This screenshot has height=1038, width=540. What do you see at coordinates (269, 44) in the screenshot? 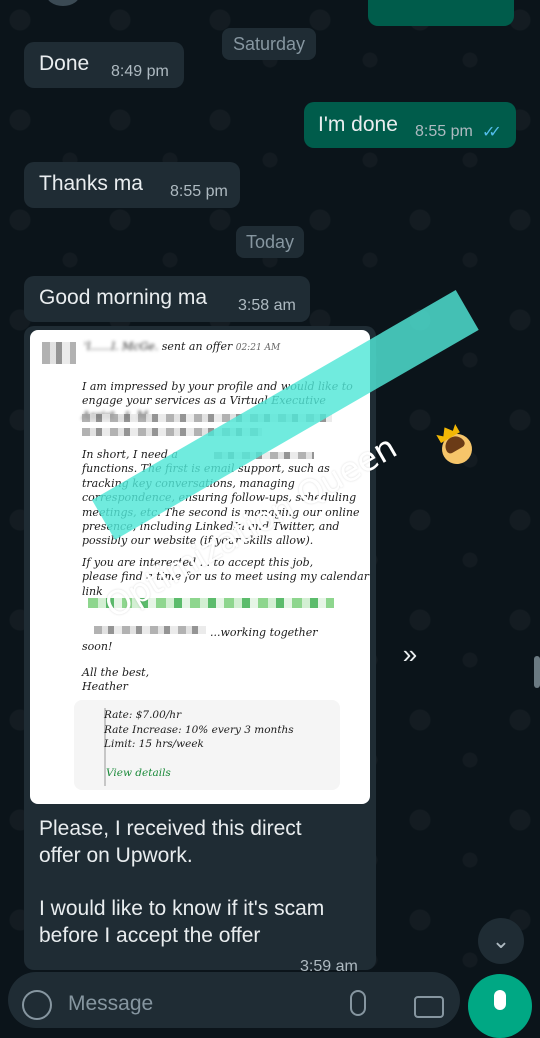
I see `day-separator-saturday: Saturday` at bounding box center [269, 44].